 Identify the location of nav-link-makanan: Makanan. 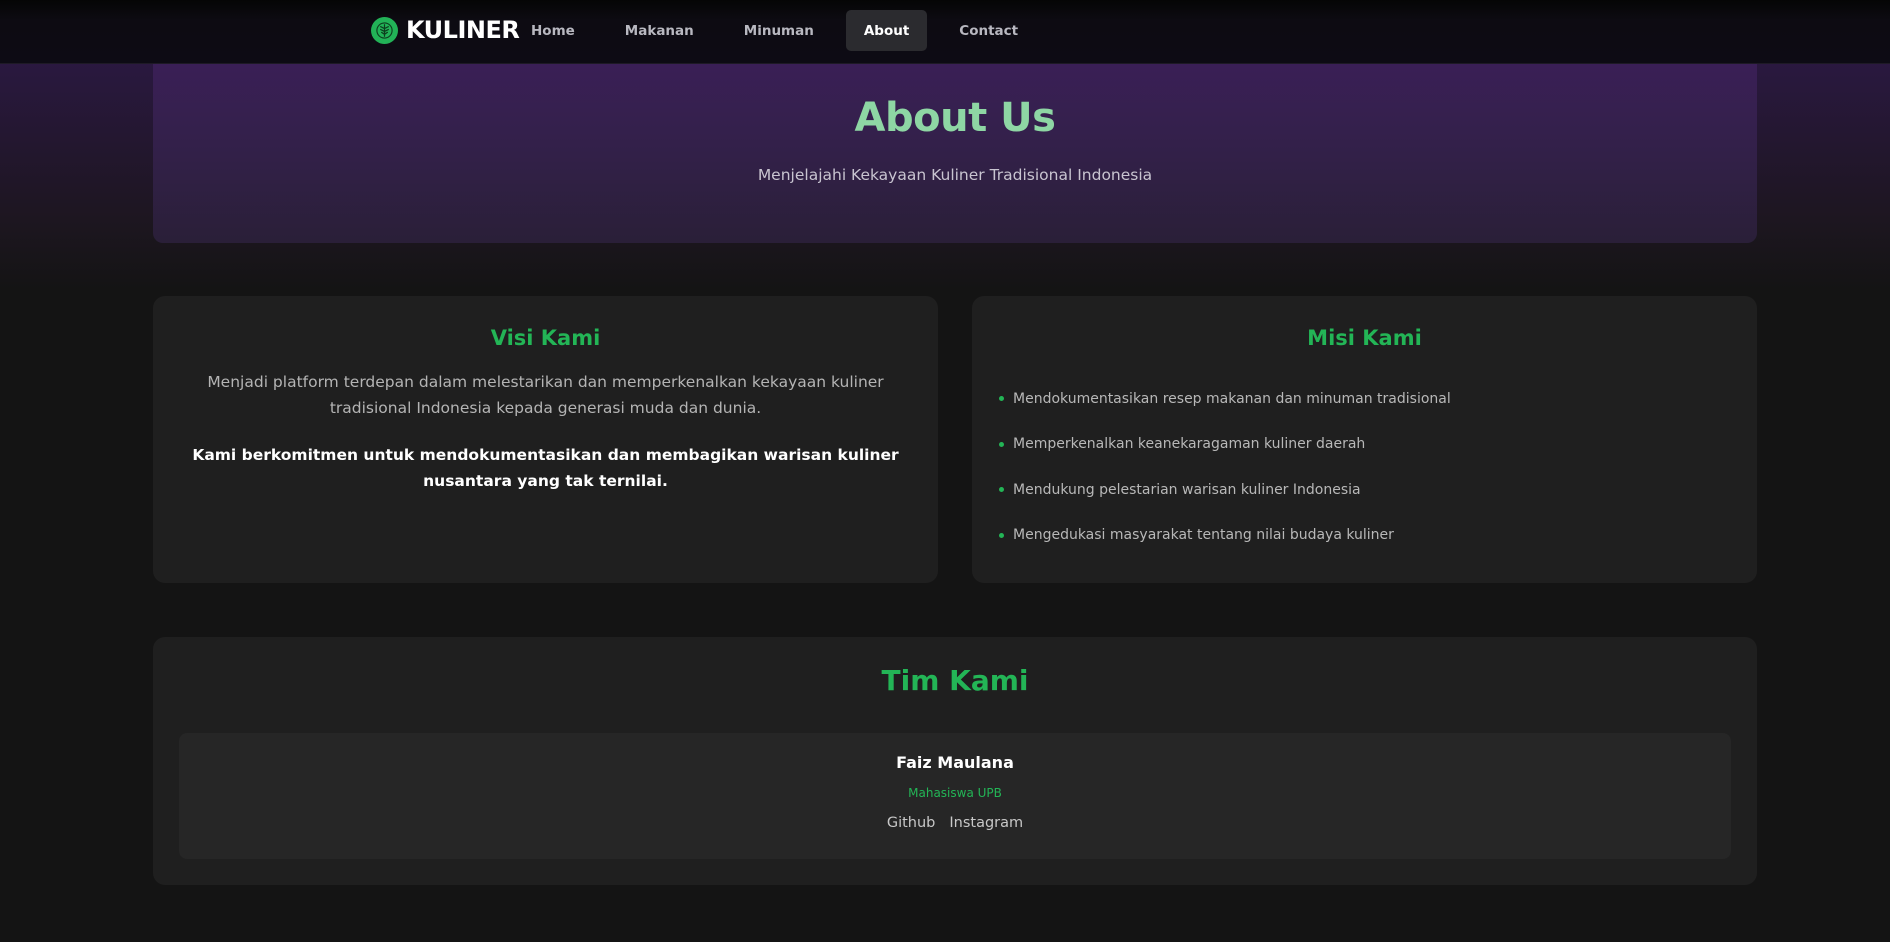
(659, 30).